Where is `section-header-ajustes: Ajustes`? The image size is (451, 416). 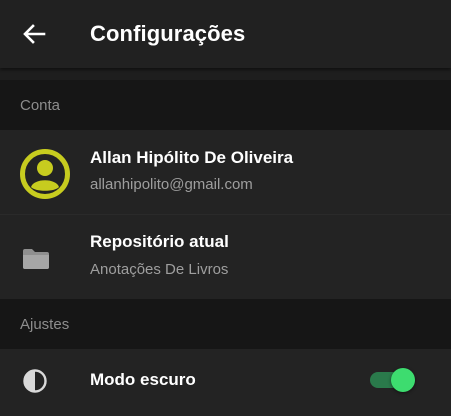
section-header-ajustes: Ajustes is located at coordinates (225, 324).